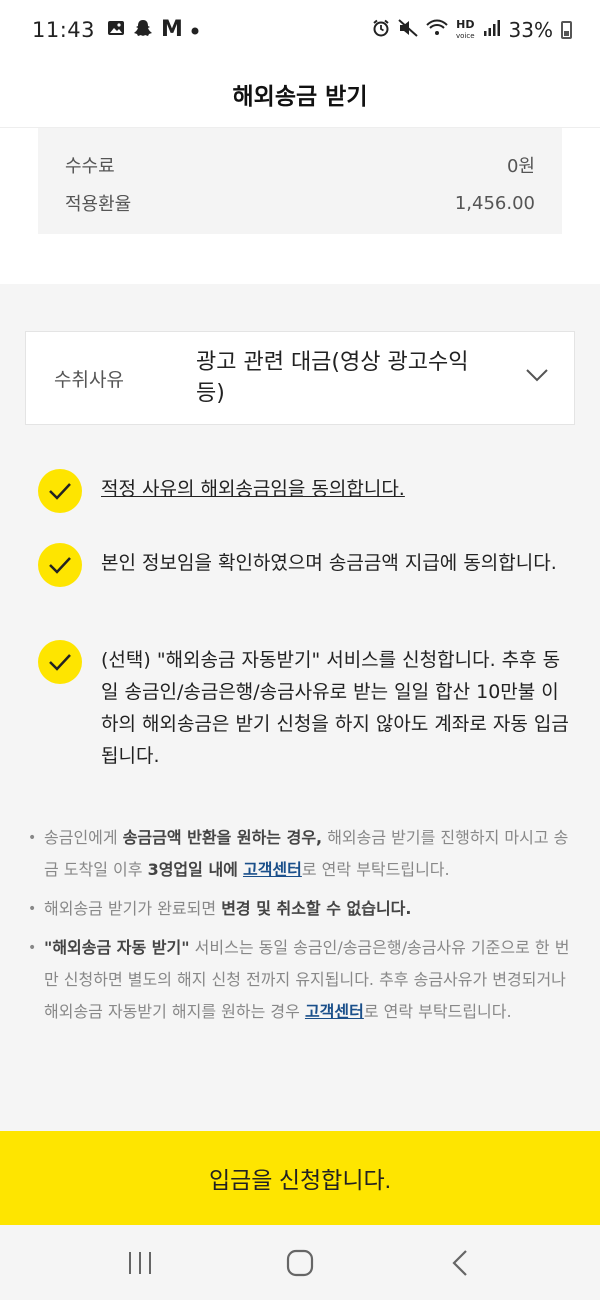 This screenshot has height=1300, width=600. Describe the element at coordinates (116, 30) in the screenshot. I see `gallery-icon` at that location.